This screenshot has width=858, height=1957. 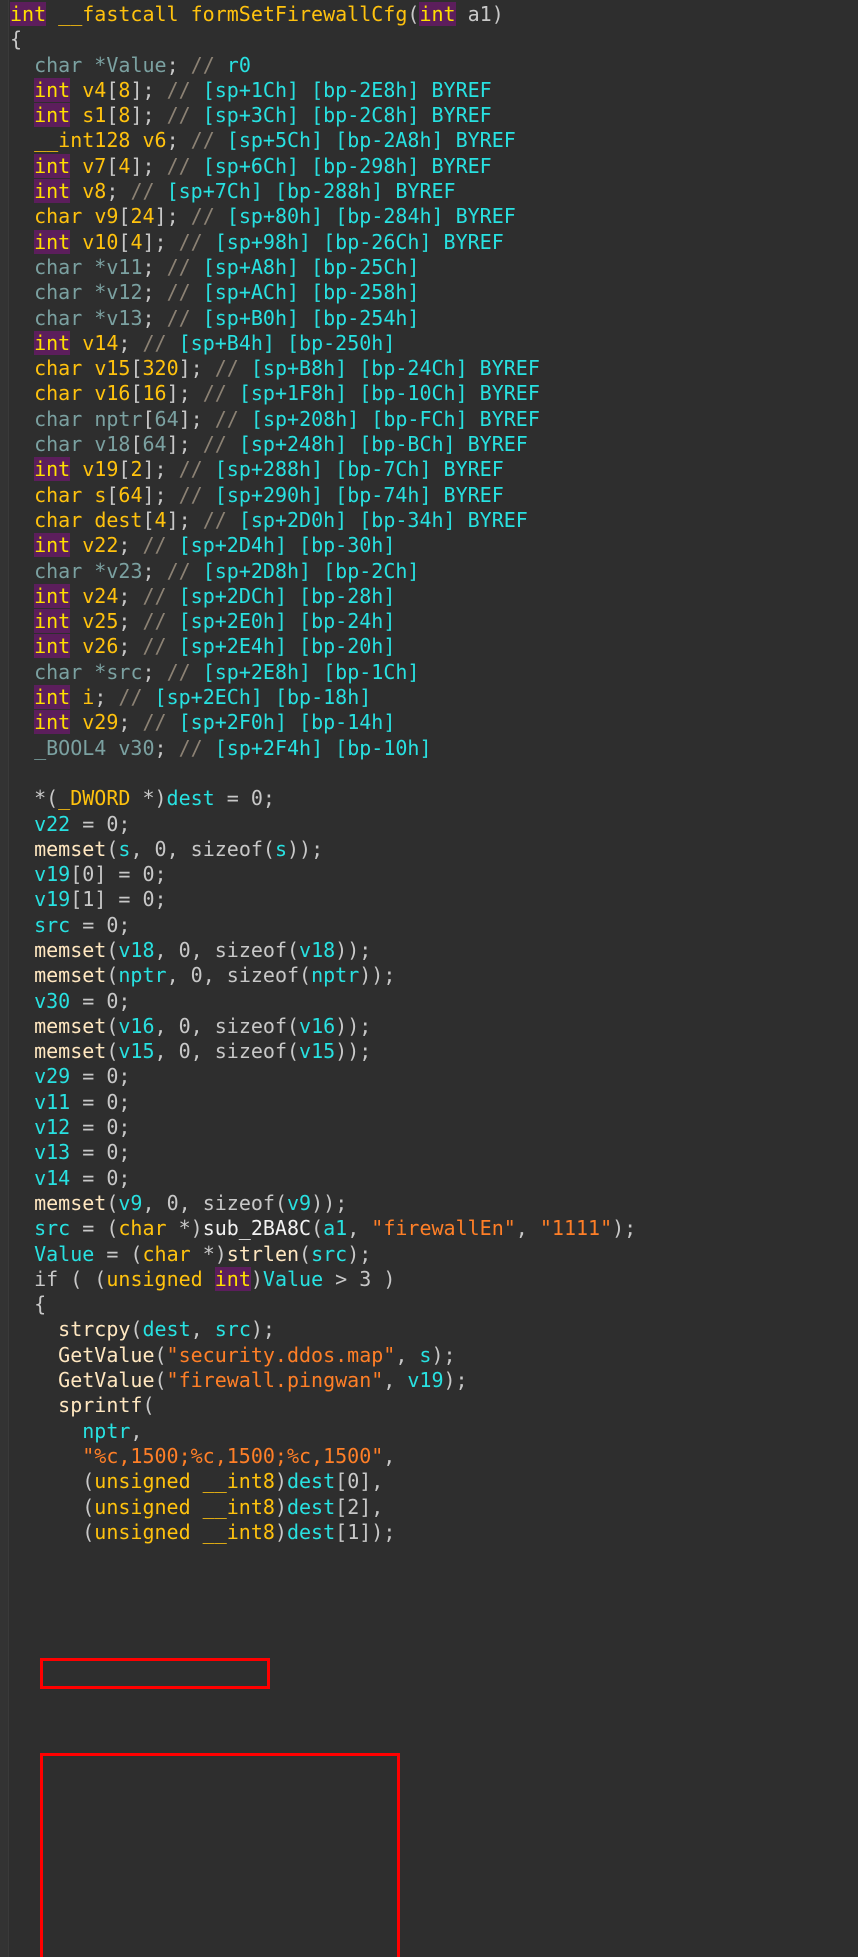 What do you see at coordinates (305, 570) in the screenshot?
I see `code-token: [sp+2D8h] [bp-2Ch]` at bounding box center [305, 570].